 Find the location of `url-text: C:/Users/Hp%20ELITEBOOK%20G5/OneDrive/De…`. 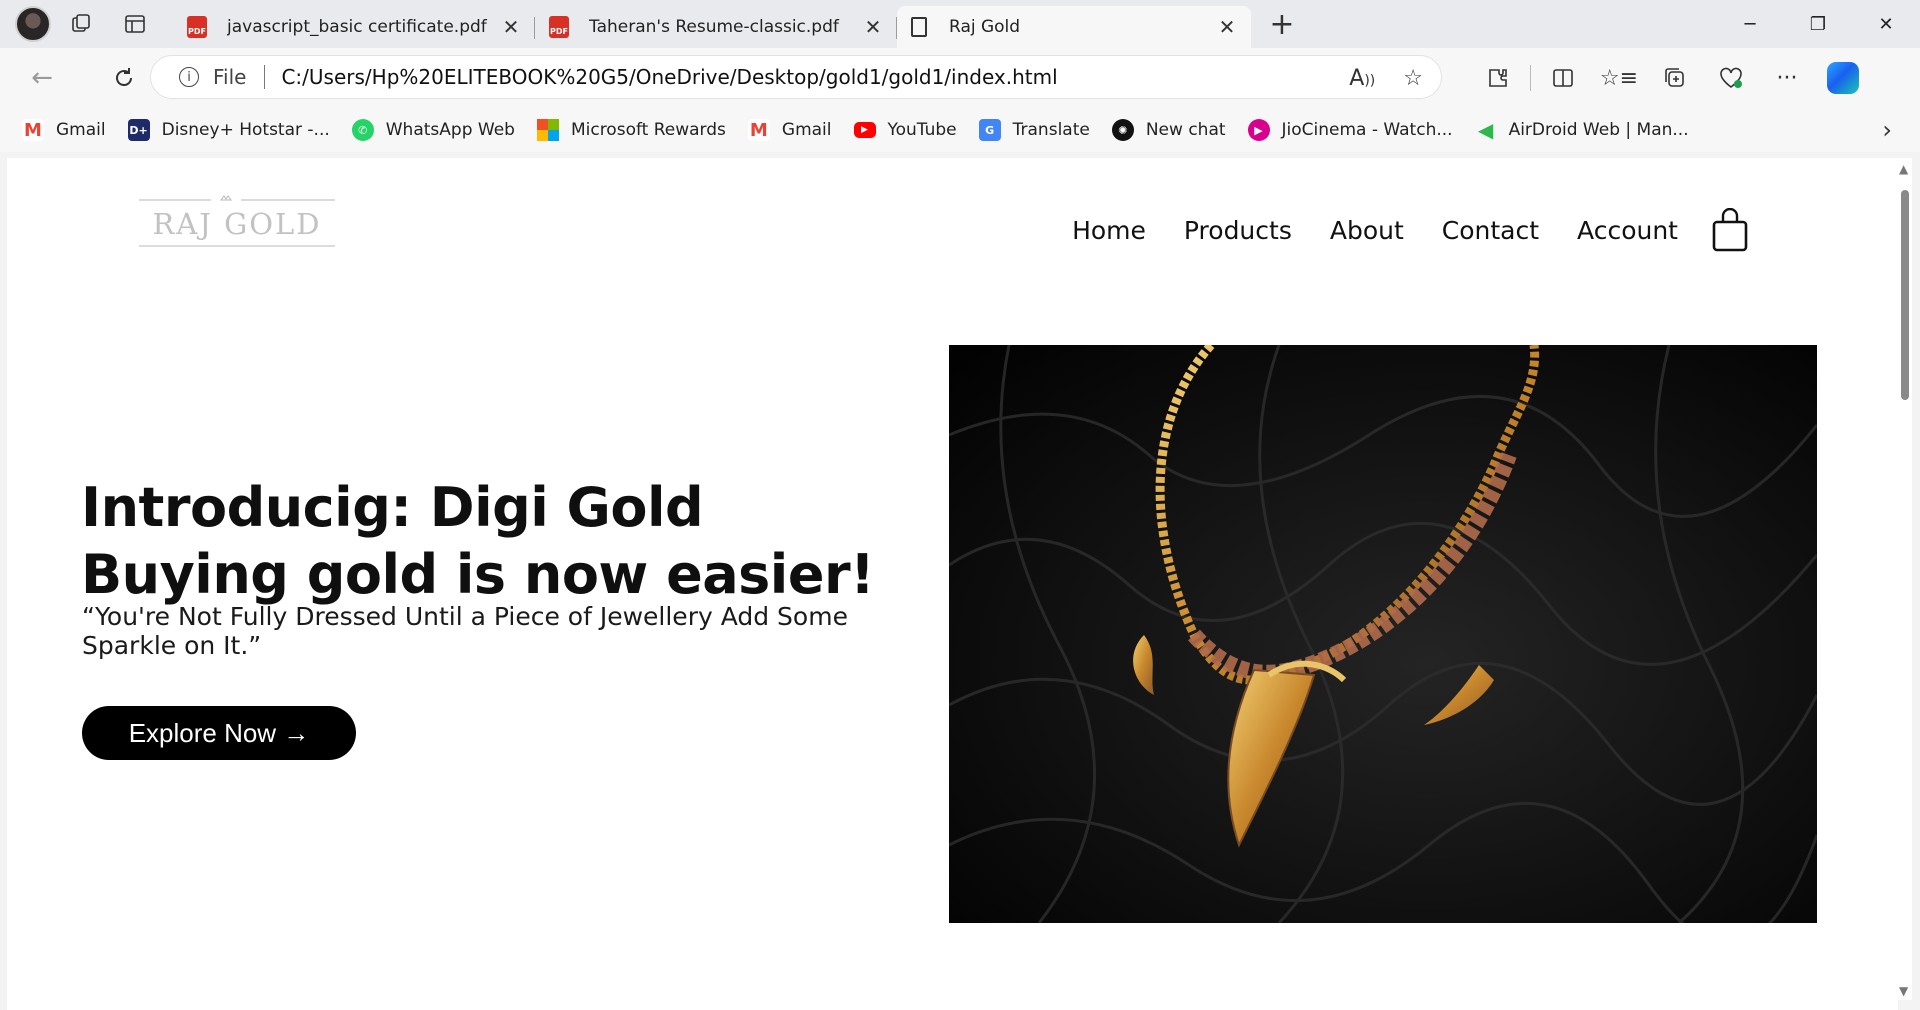

url-text: C:/Users/Hp%20ELITEBOOK%20G5/OneDrive/De… is located at coordinates (669, 77).